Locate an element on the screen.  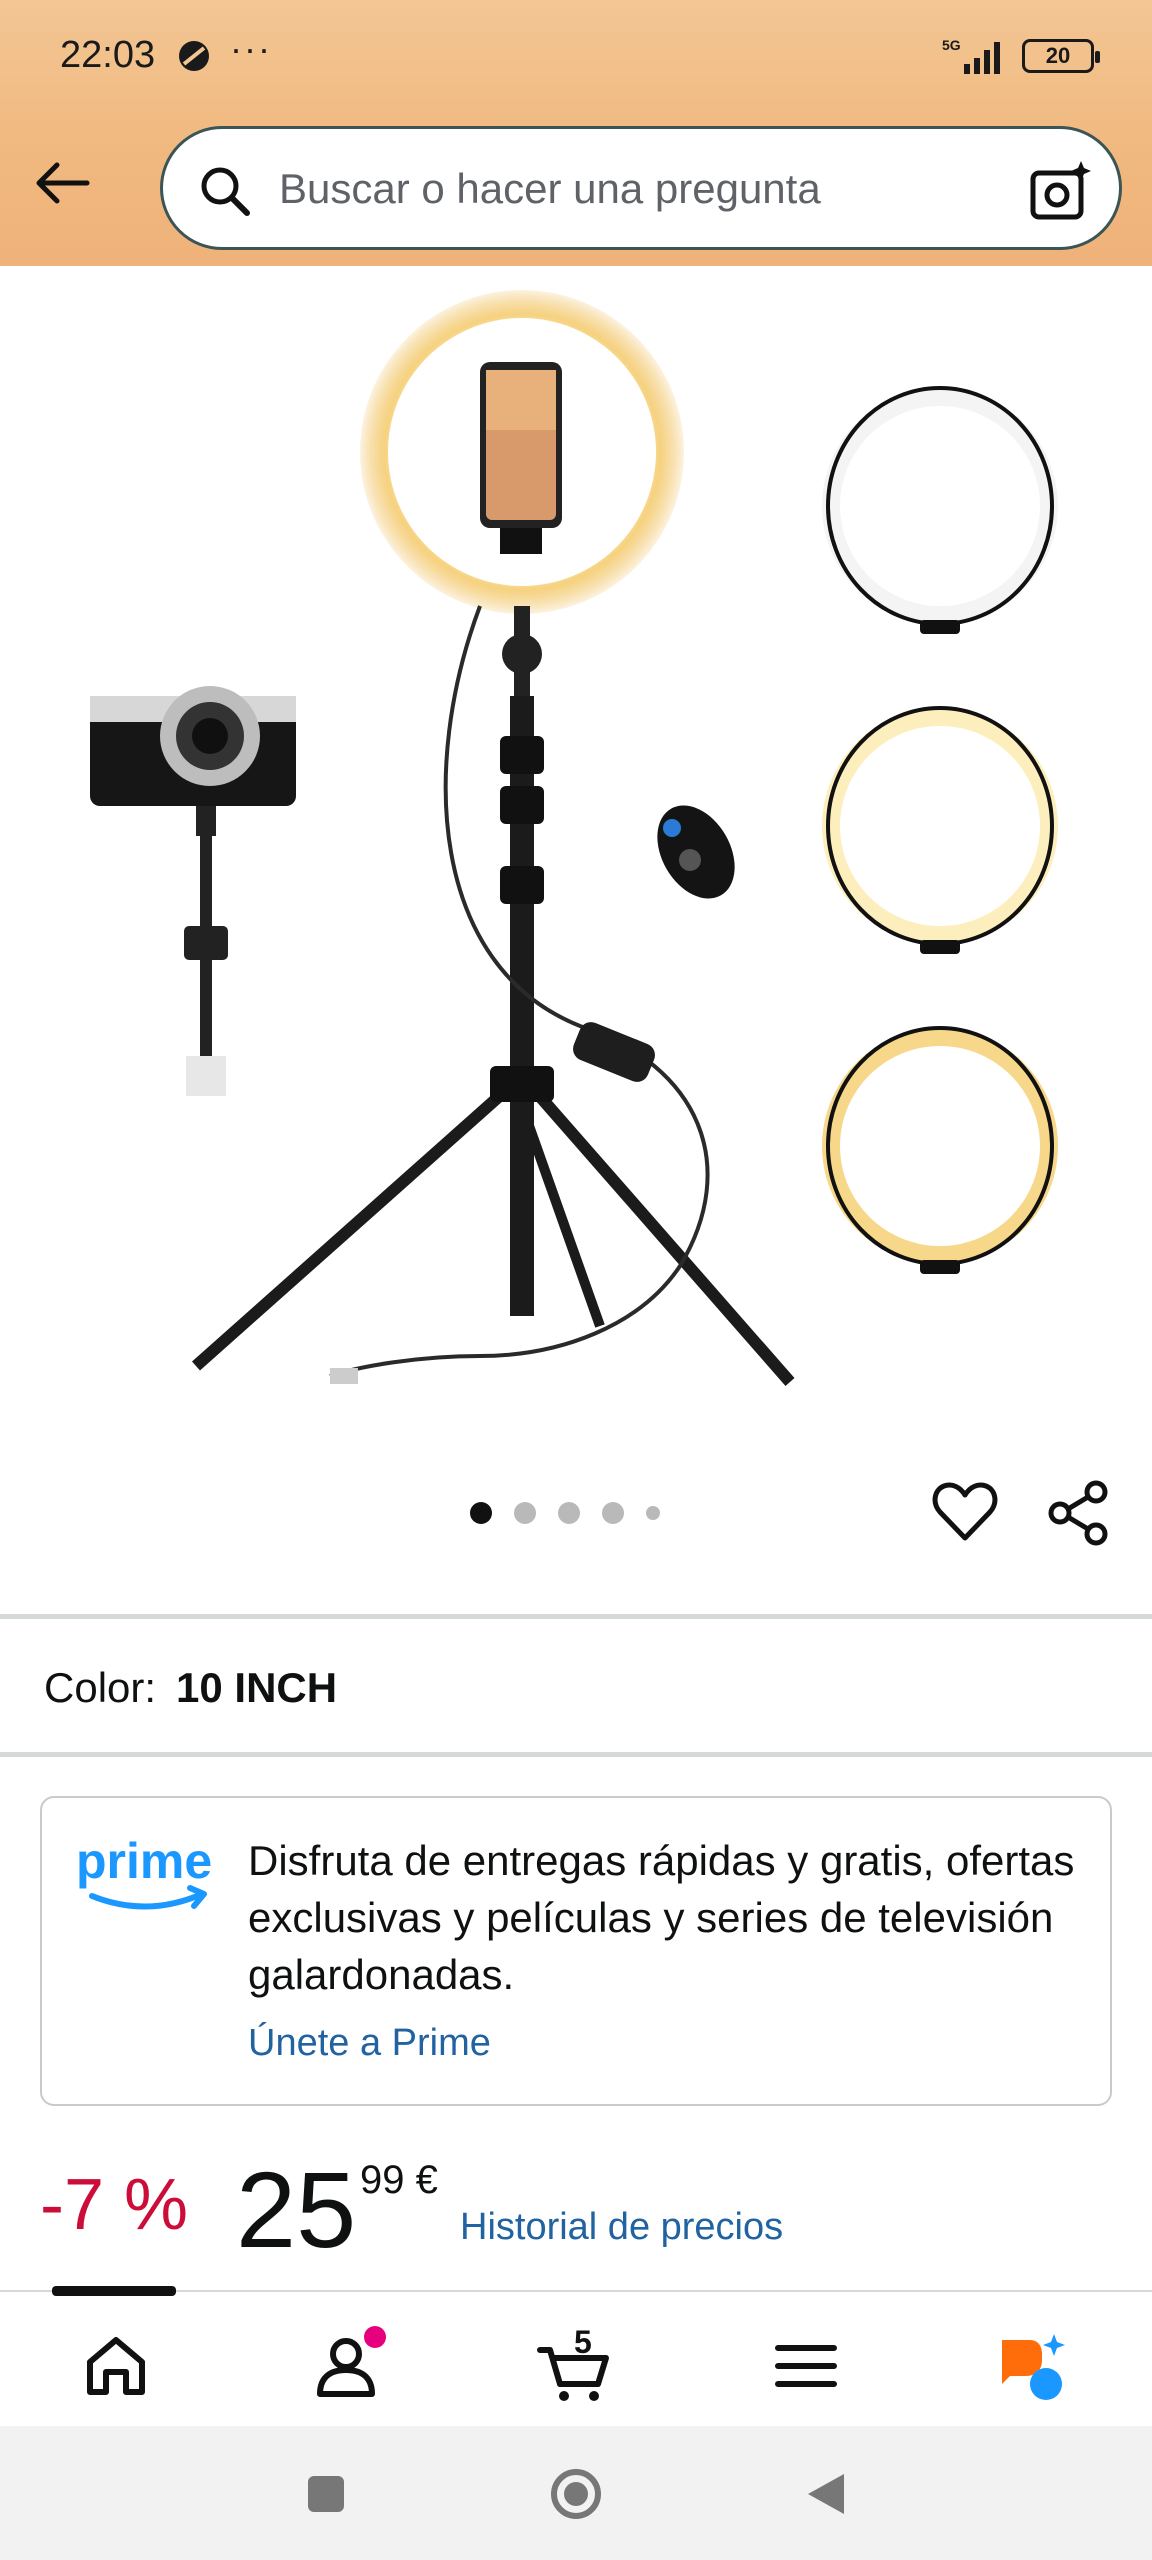
wishlist-heart-icon is located at coordinates (965, 1513).